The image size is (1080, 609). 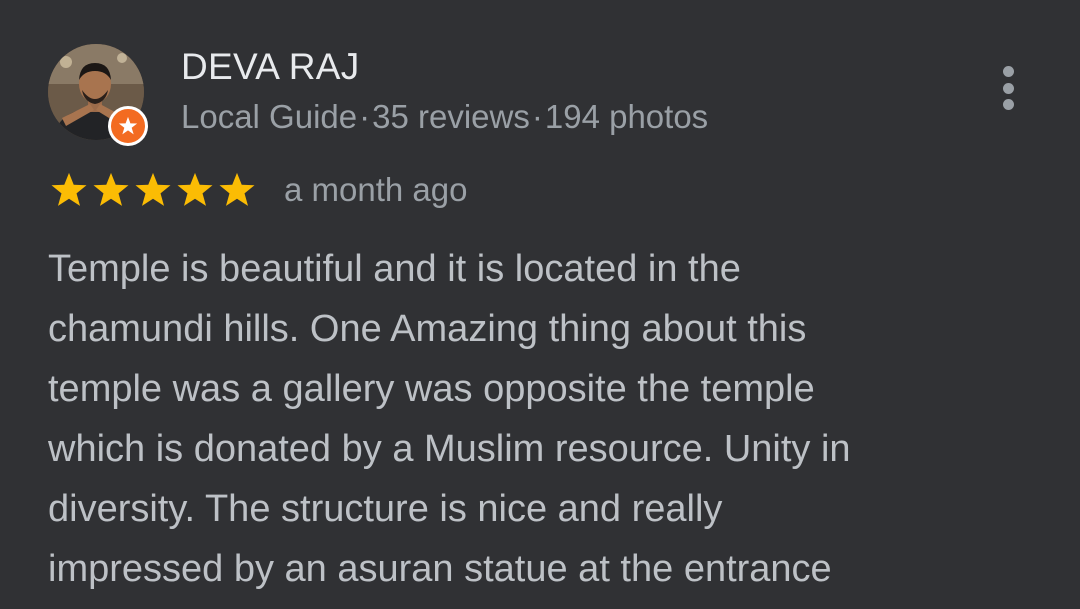 What do you see at coordinates (270, 67) in the screenshot?
I see `reviewer-name: DEVA RAJ` at bounding box center [270, 67].